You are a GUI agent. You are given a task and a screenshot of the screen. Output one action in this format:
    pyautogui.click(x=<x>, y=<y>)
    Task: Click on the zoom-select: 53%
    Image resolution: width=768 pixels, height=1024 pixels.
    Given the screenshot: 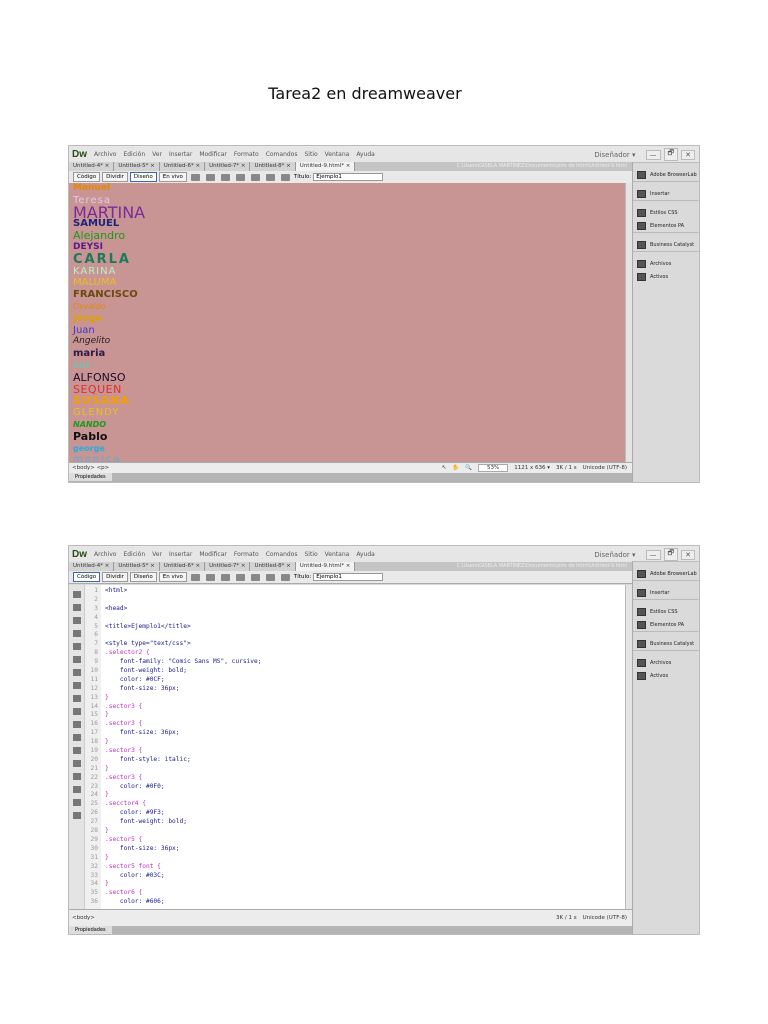 What is the action you would take?
    pyautogui.click(x=493, y=468)
    